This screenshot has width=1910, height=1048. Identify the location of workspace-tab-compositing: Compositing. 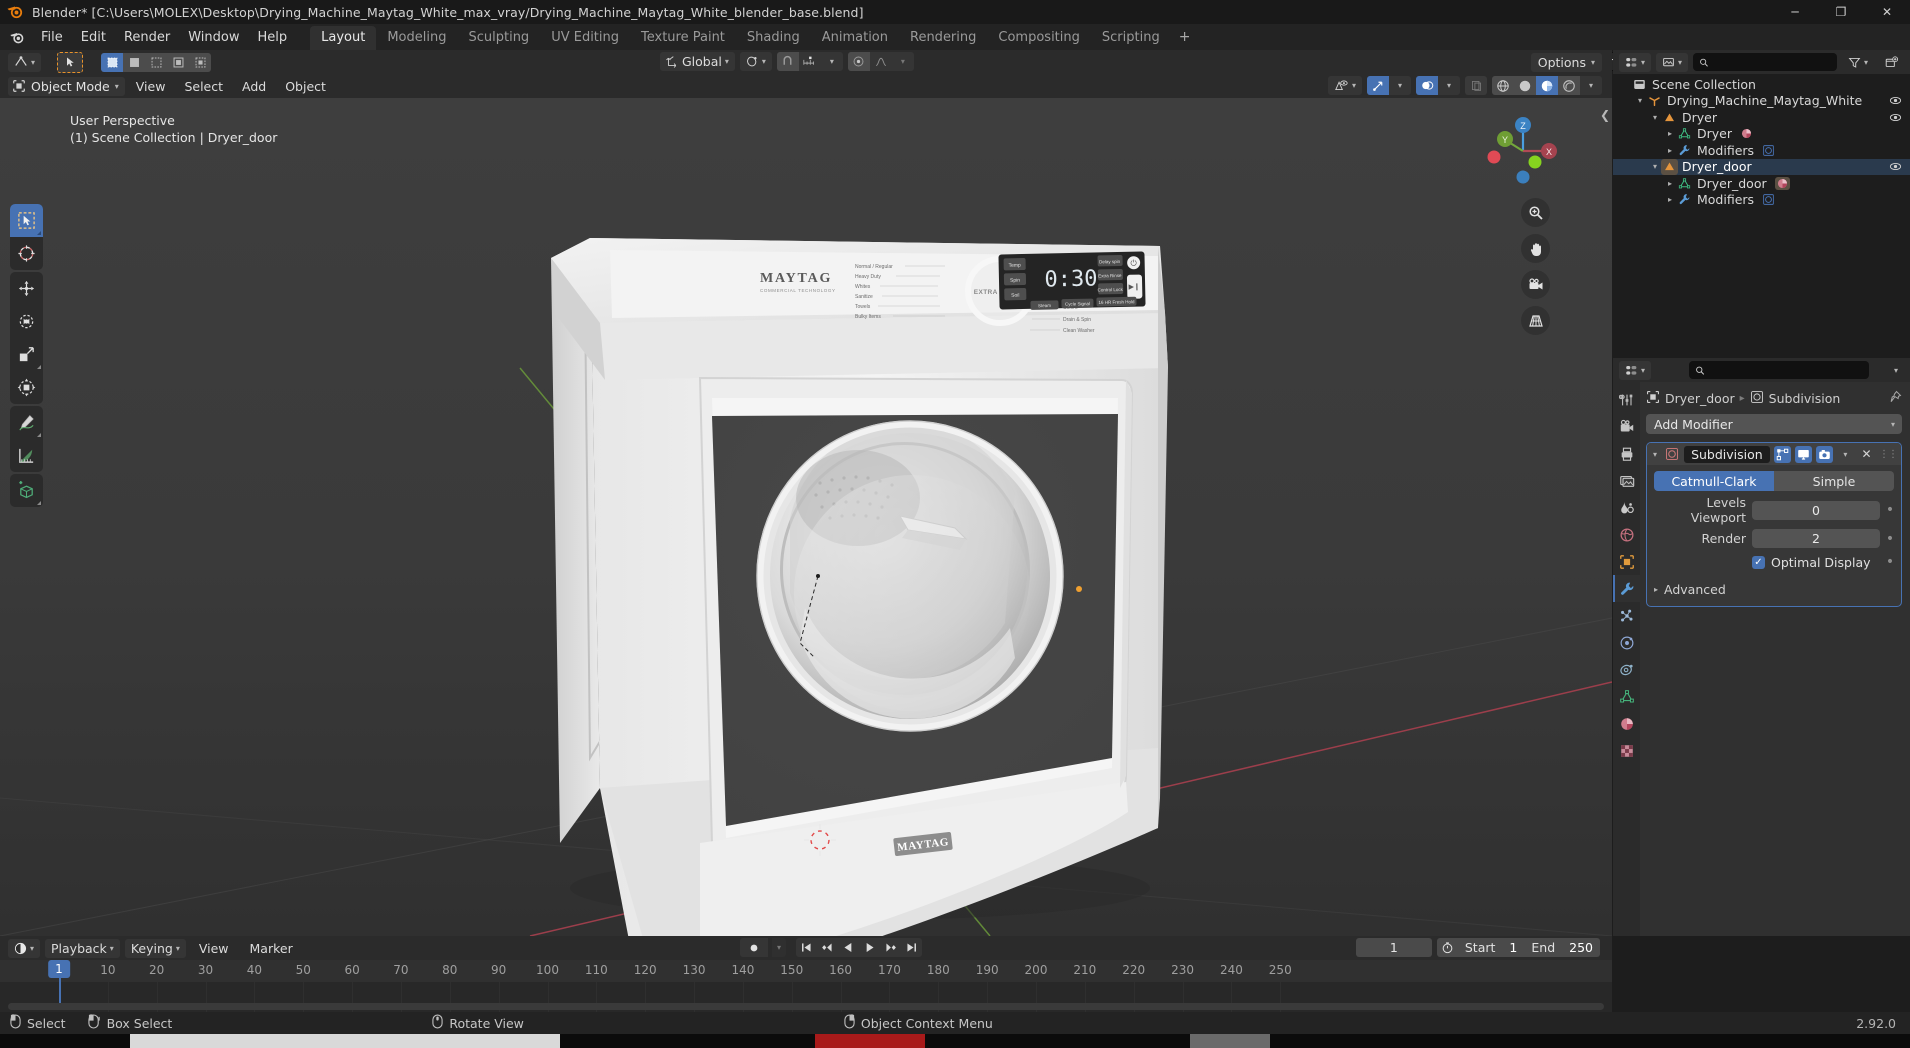
(1039, 38).